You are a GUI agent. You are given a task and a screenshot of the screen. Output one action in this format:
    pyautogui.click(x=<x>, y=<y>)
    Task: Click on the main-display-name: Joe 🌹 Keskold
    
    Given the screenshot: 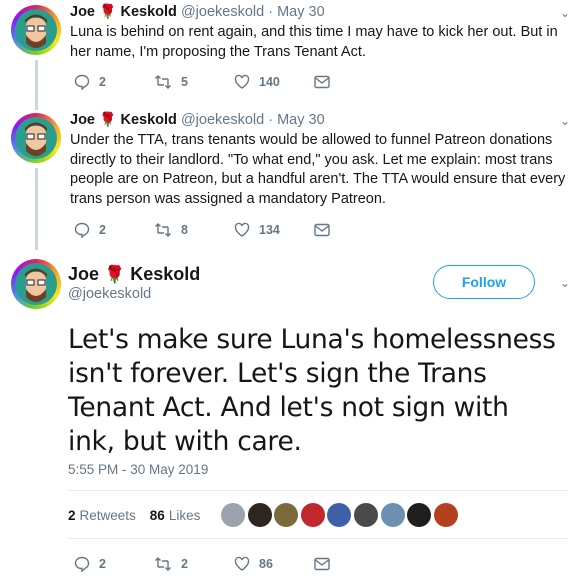 What is the action you would take?
    pyautogui.click(x=134, y=274)
    